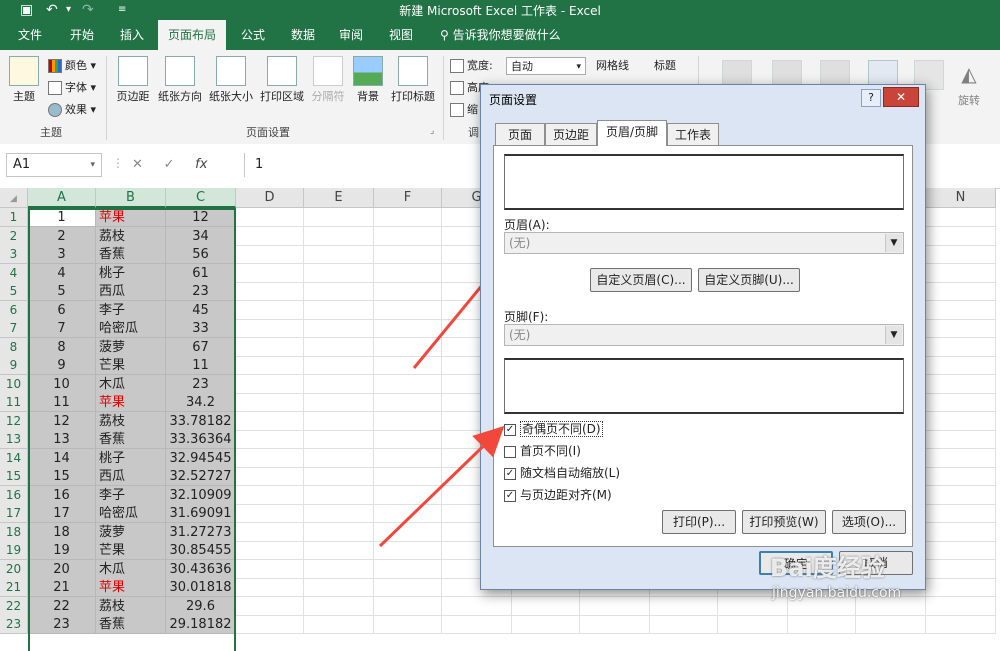  Describe the element at coordinates (784, 522) in the screenshot. I see `print-preview-button: 打印预览(W)` at that location.